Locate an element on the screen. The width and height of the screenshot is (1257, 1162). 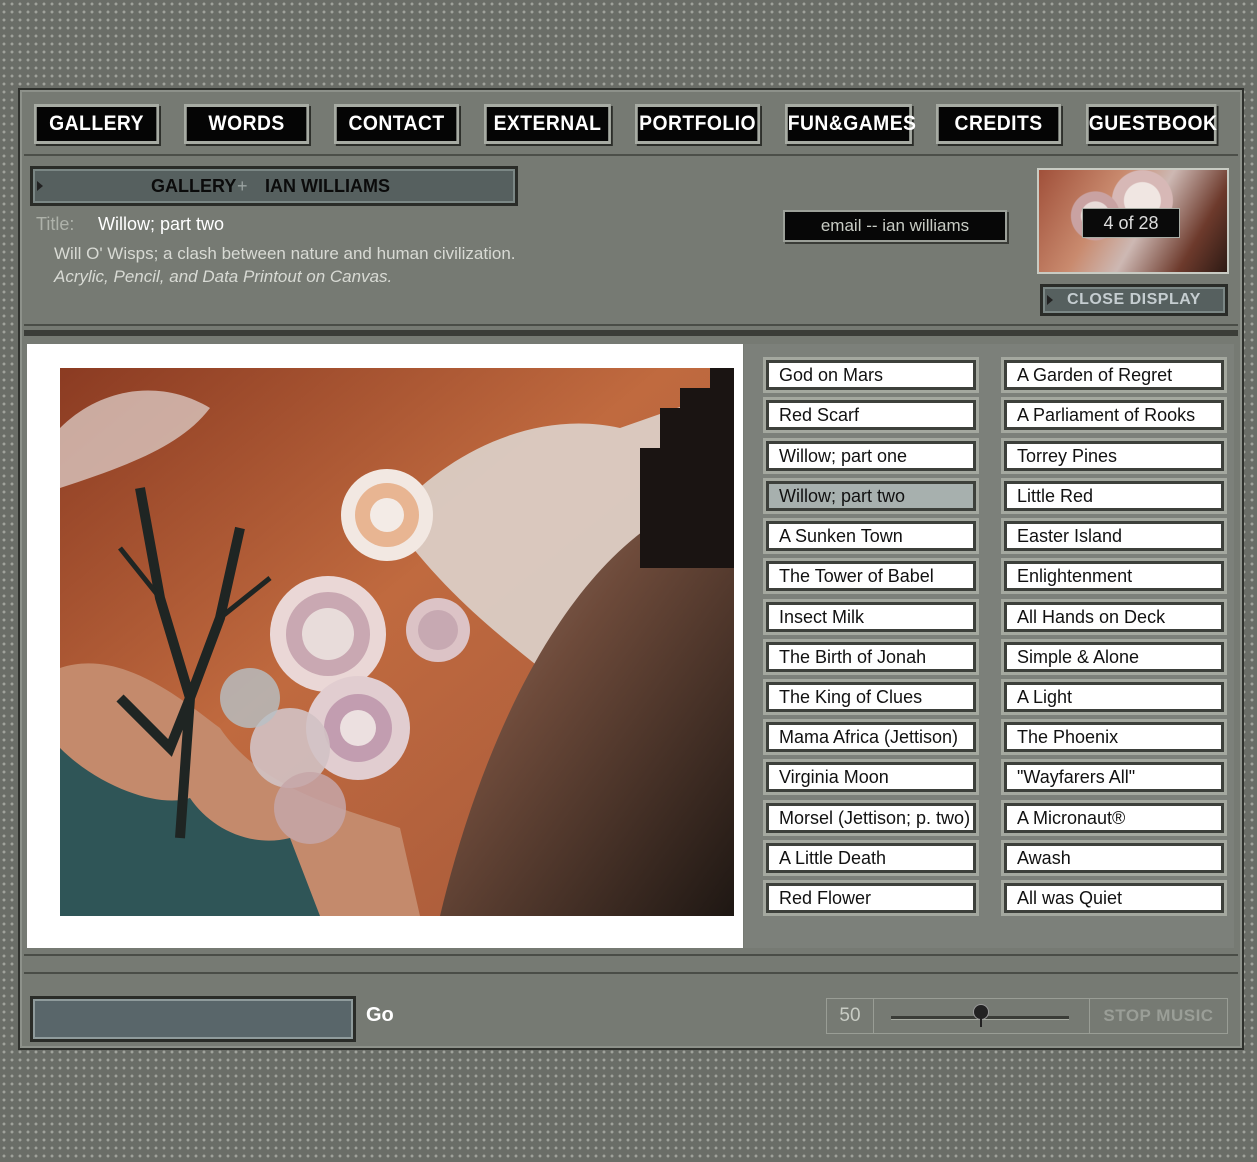
close-display-button: CLOSE DISPLAY is located at coordinates (1134, 300).